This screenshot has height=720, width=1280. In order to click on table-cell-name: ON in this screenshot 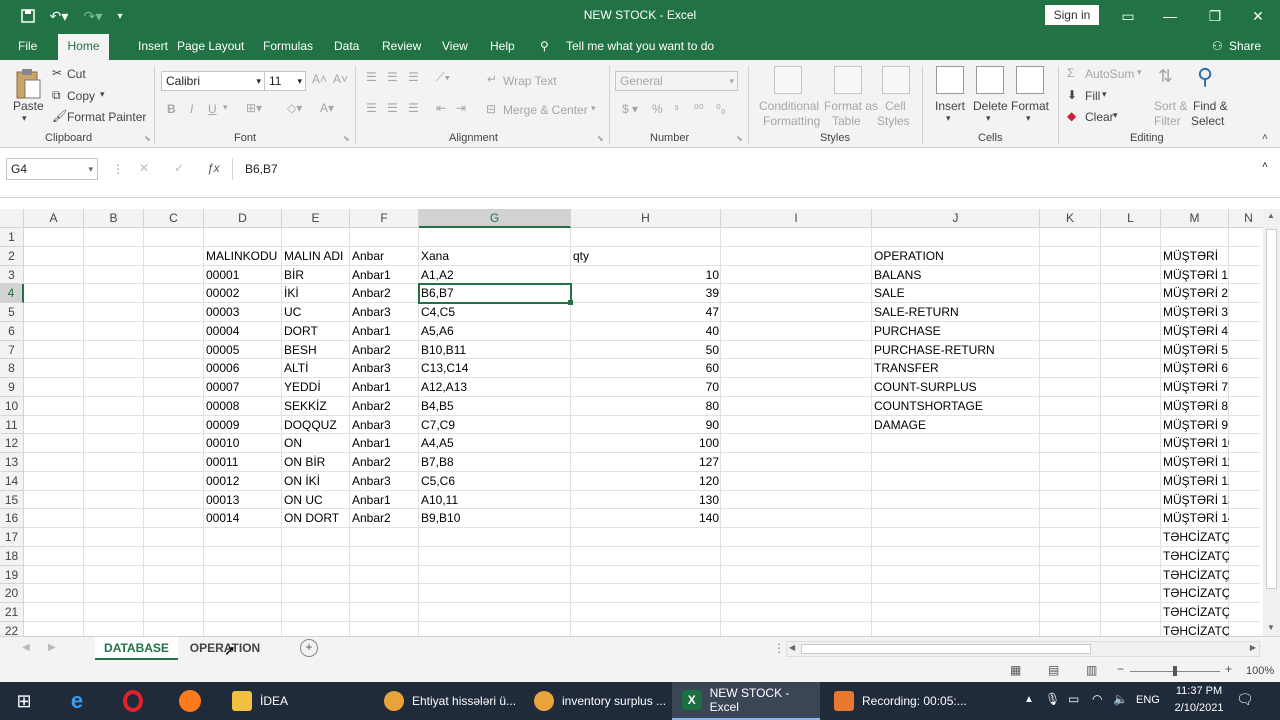, I will do `click(316, 443)`.